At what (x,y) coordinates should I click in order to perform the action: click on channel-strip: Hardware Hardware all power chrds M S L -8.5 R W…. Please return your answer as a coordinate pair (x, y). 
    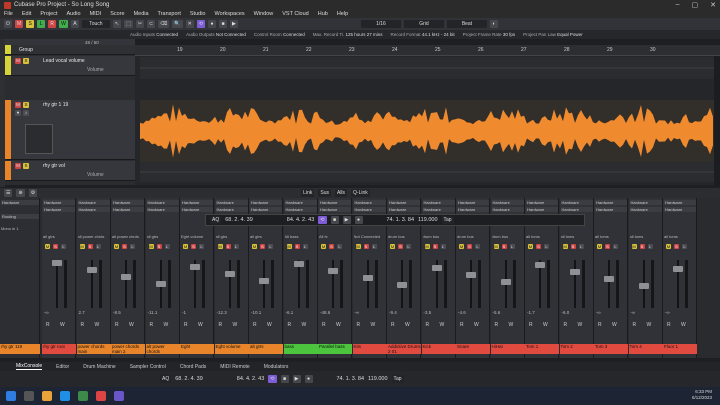
    Looking at the image, I should click on (128, 278).